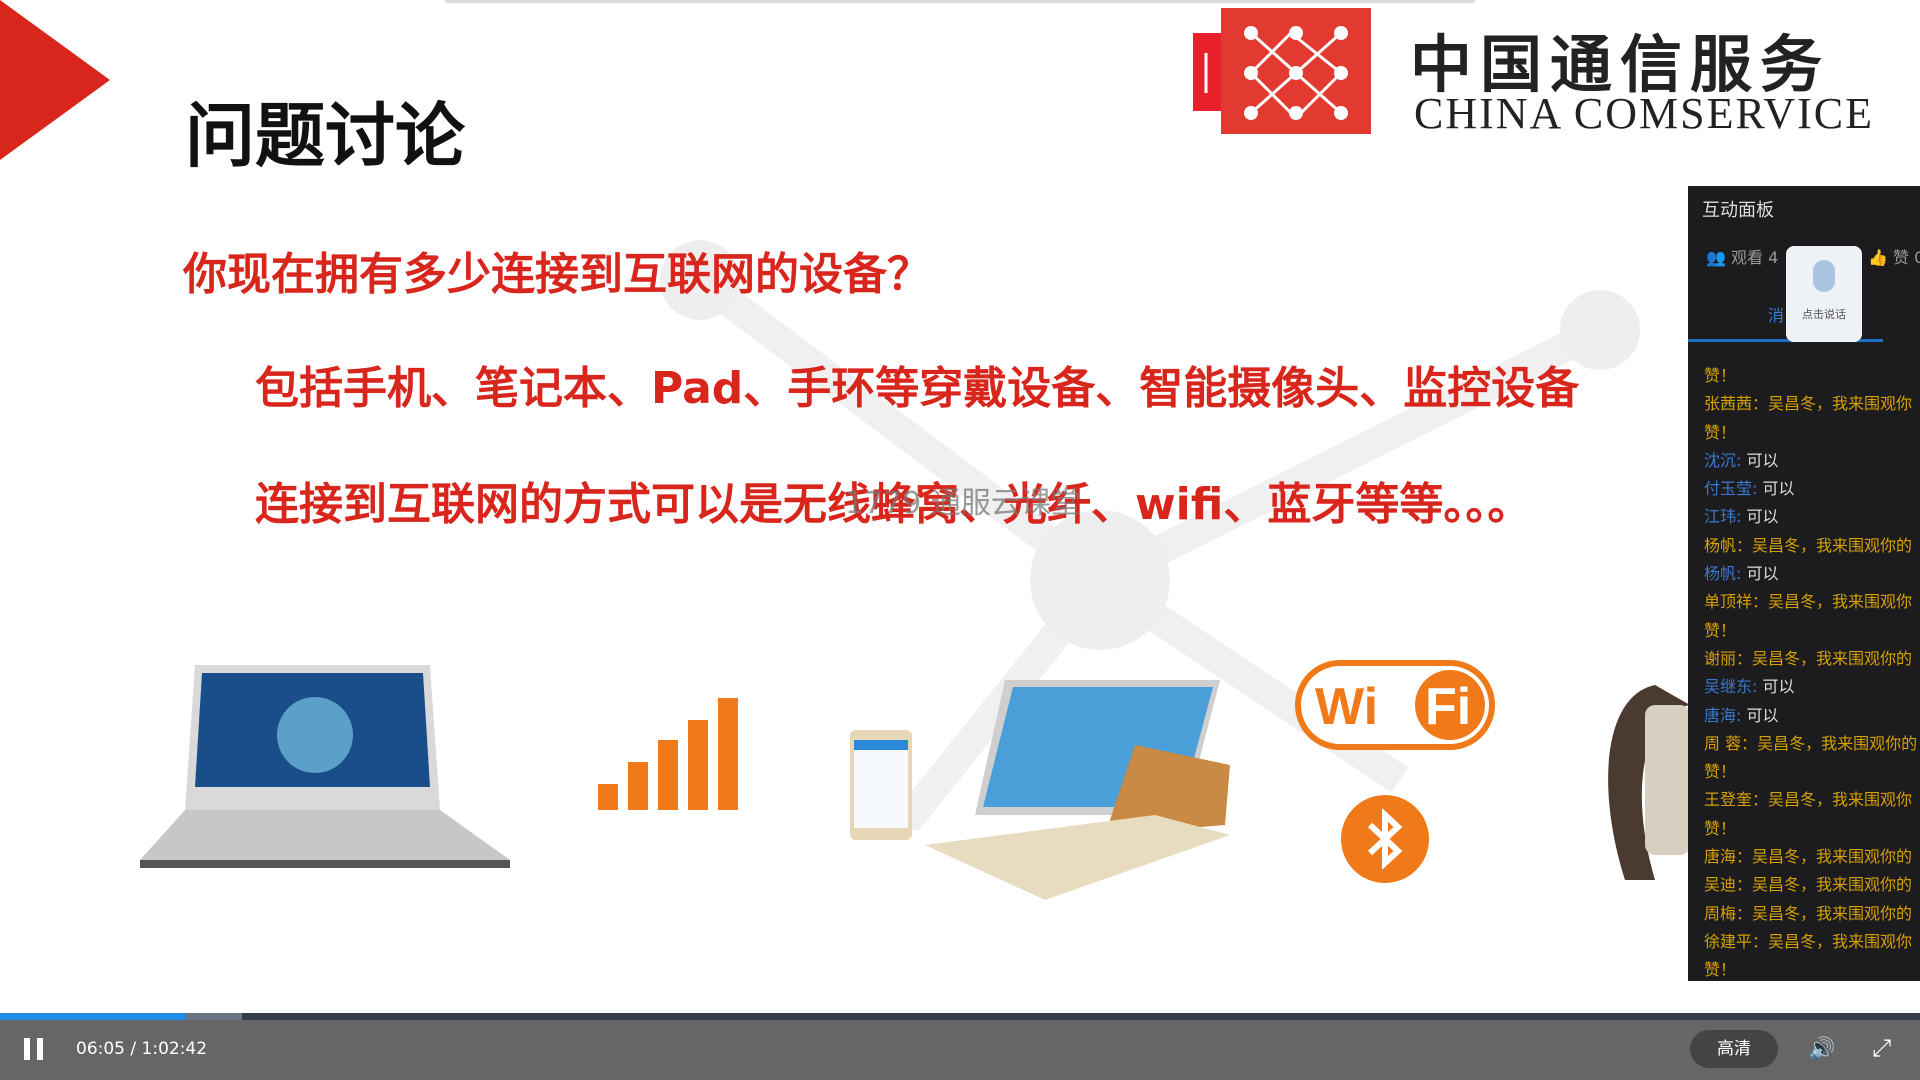  What do you see at coordinates (1731, 489) in the screenshot?
I see `message-author: 付玉莹:` at bounding box center [1731, 489].